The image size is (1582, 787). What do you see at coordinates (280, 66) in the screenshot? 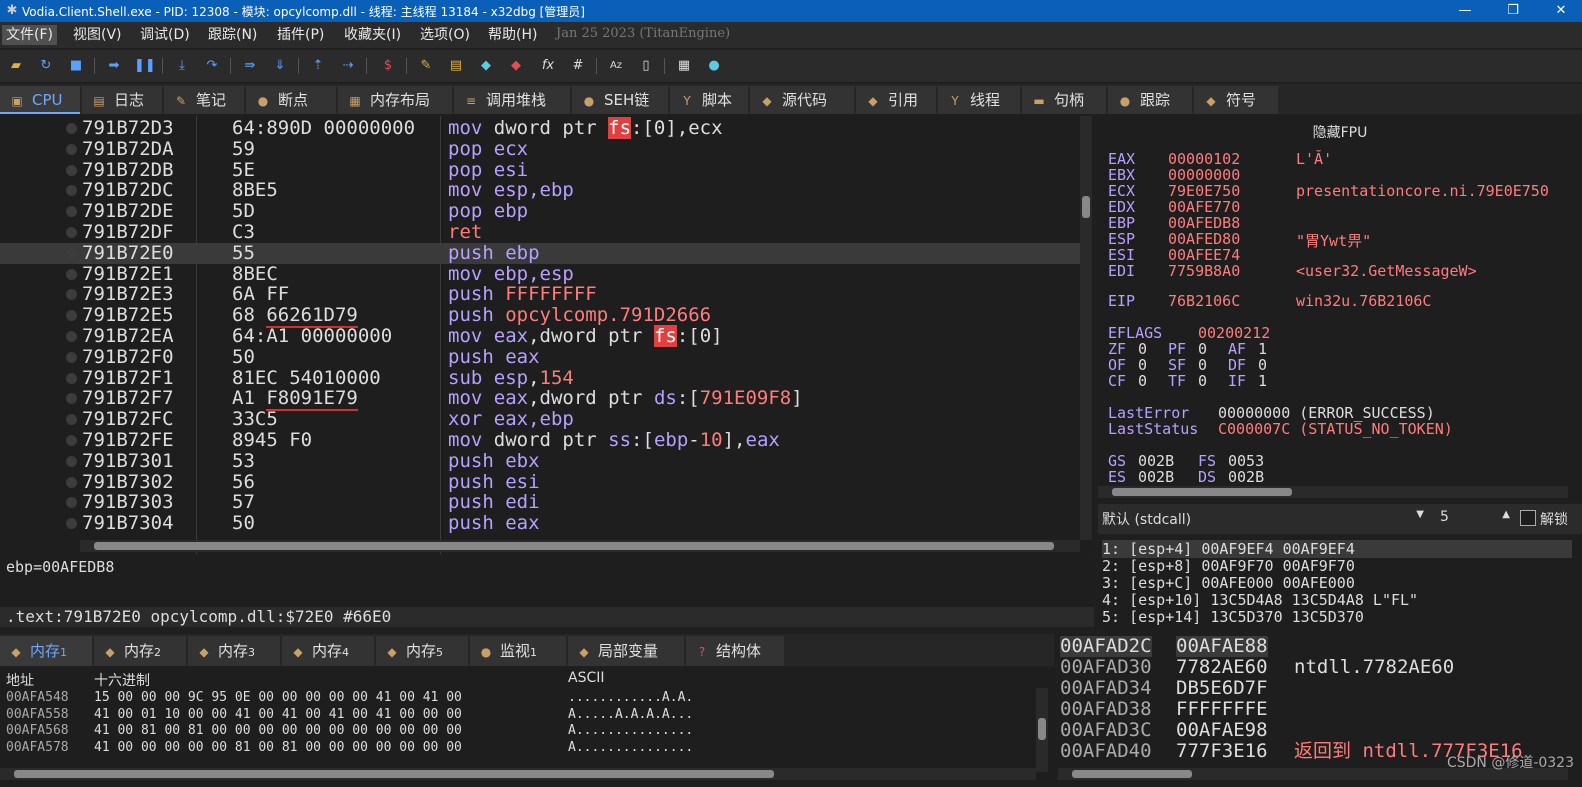
I see `trace-over-icon: ⇓` at bounding box center [280, 66].